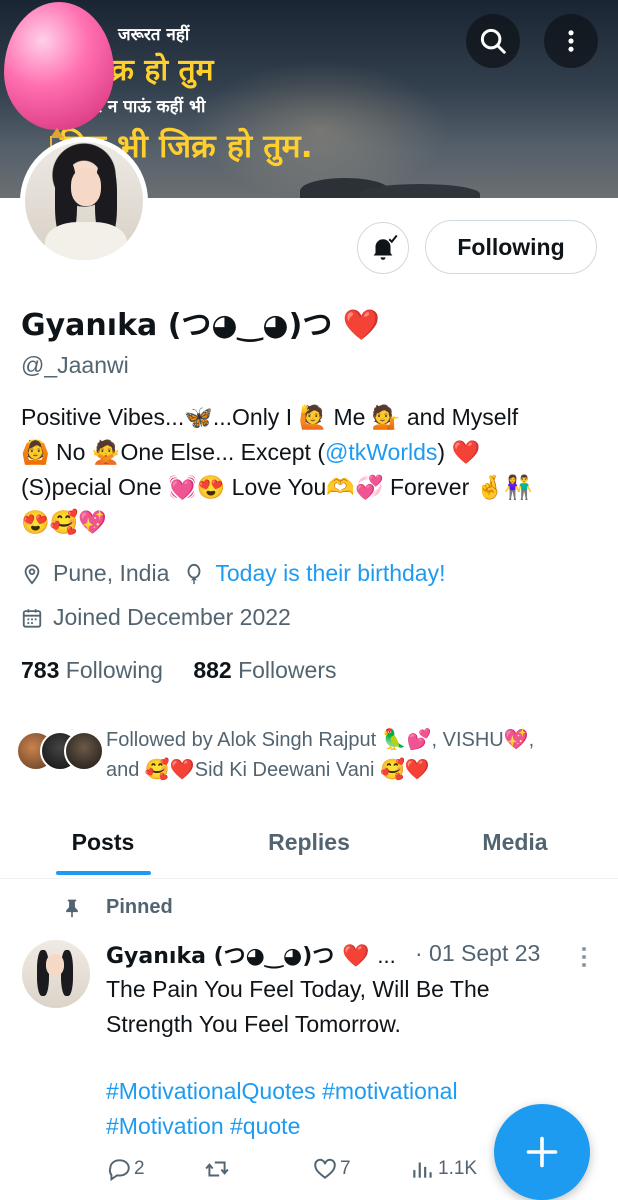 Image resolution: width=618 pixels, height=1200 pixels. What do you see at coordinates (381, 452) in the screenshot?
I see `bio-mention-link: @tkWorlds` at bounding box center [381, 452].